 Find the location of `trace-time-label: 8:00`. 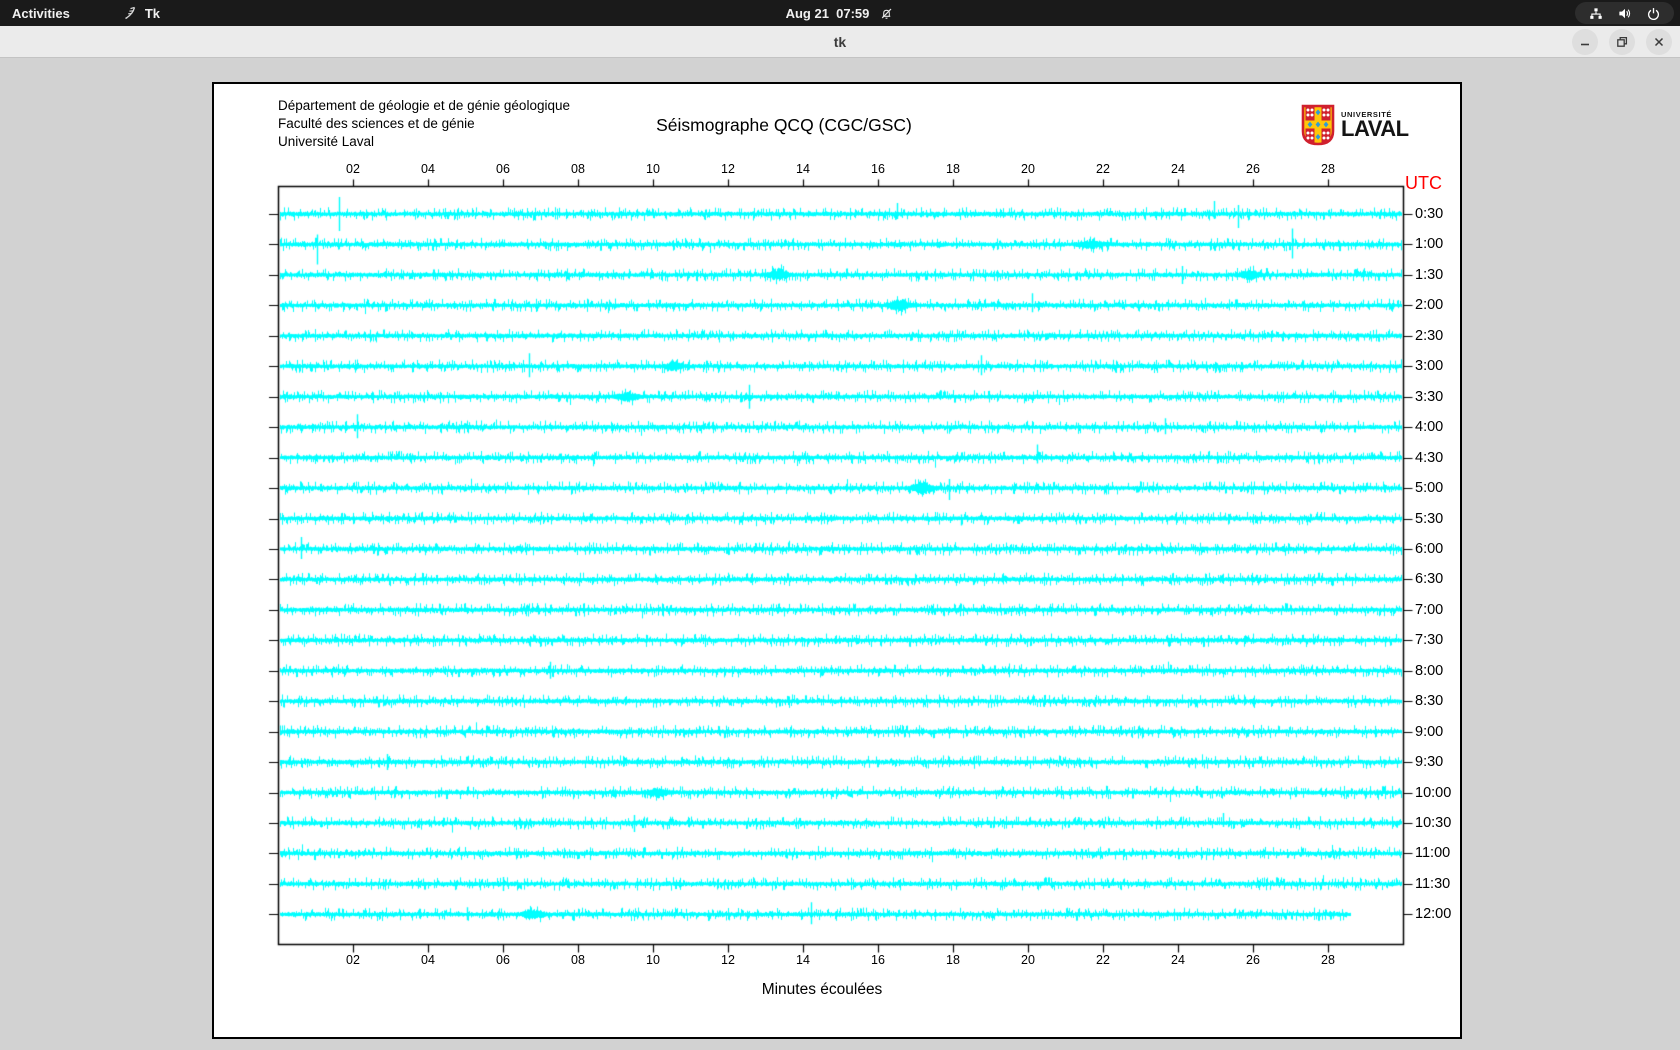

trace-time-label: 8:00 is located at coordinates (1429, 671).